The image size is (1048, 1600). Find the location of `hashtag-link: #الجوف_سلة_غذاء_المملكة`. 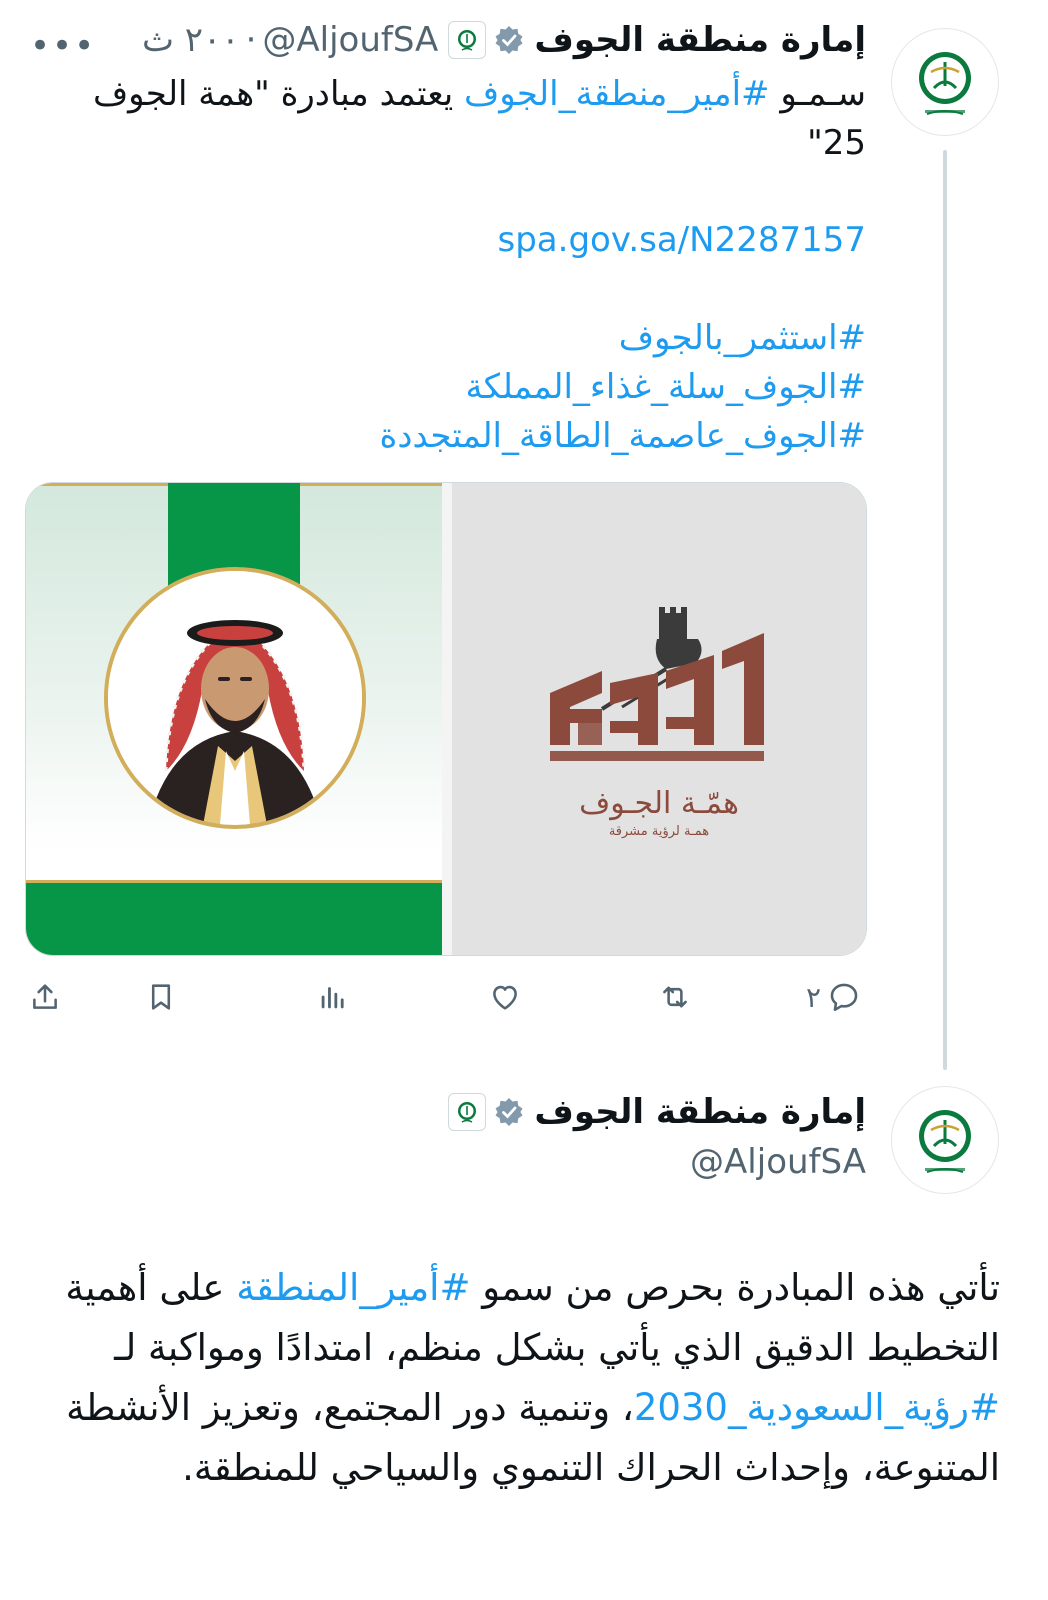

hashtag-link: #الجوف_سلة_غذاء_المملكة is located at coordinates (666, 387).